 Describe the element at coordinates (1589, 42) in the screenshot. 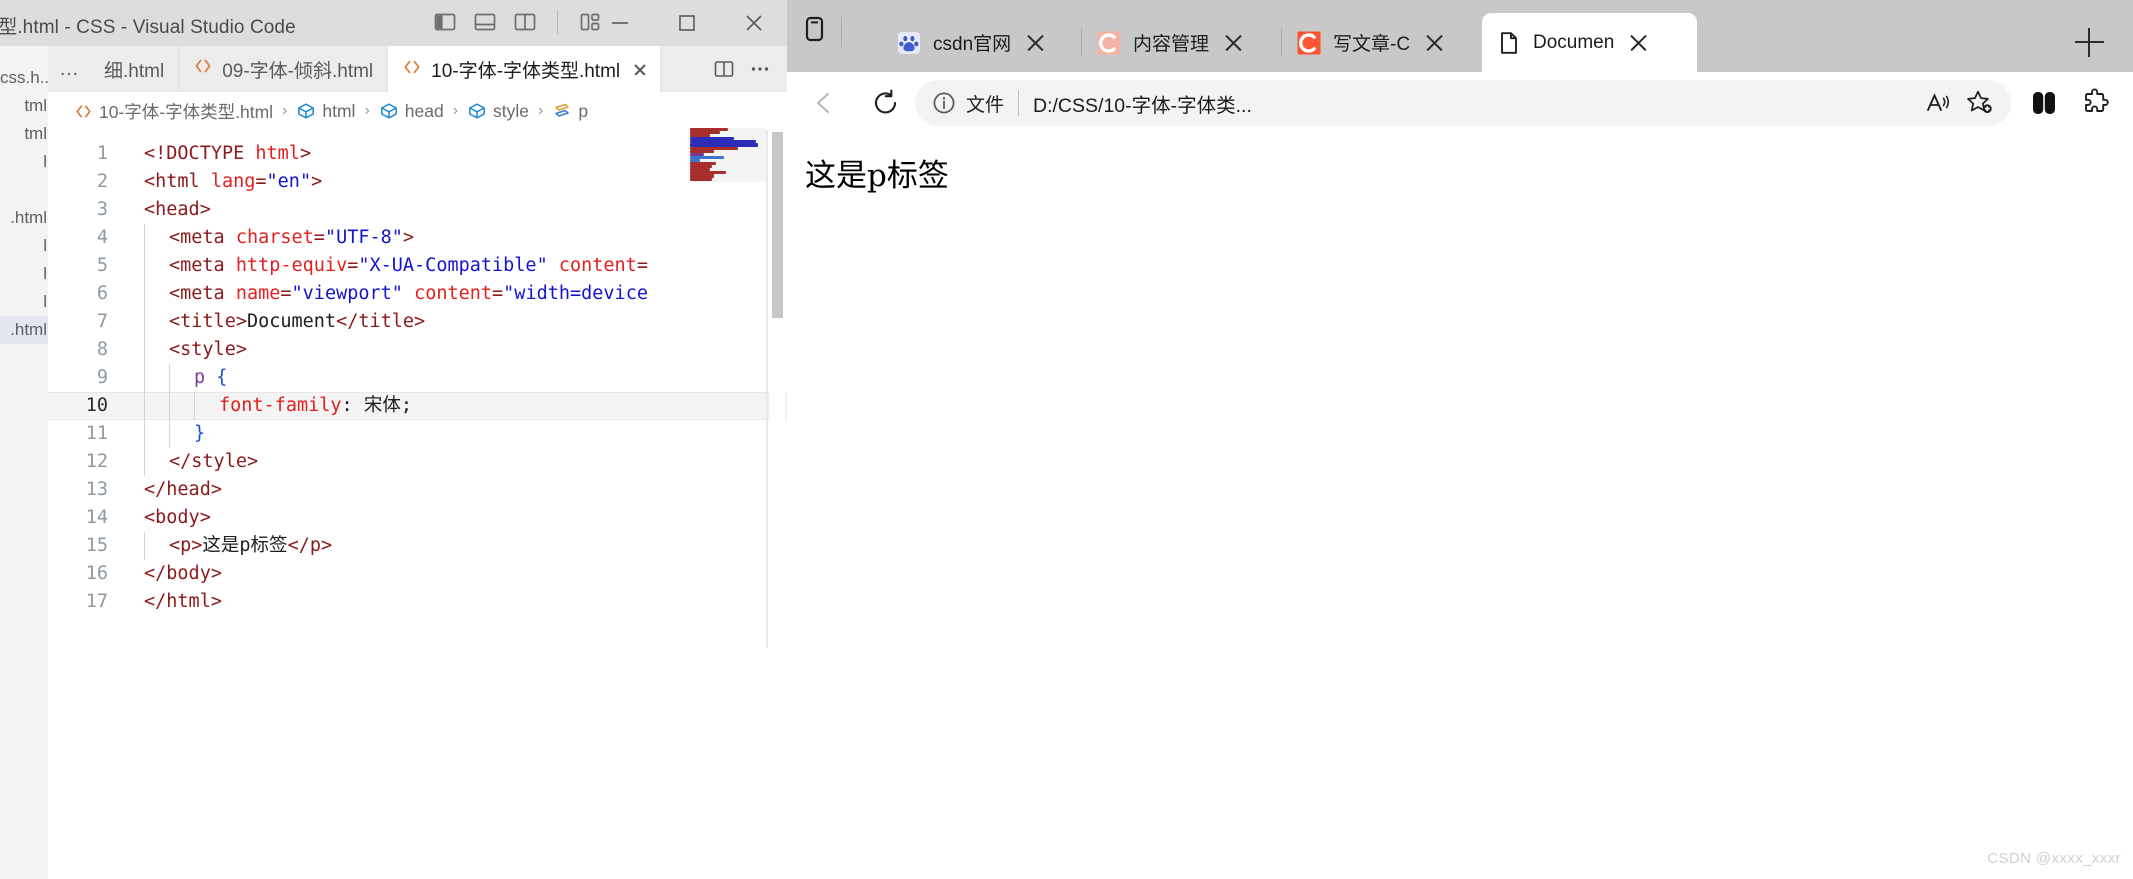

I see `browser-tab: Documen` at that location.